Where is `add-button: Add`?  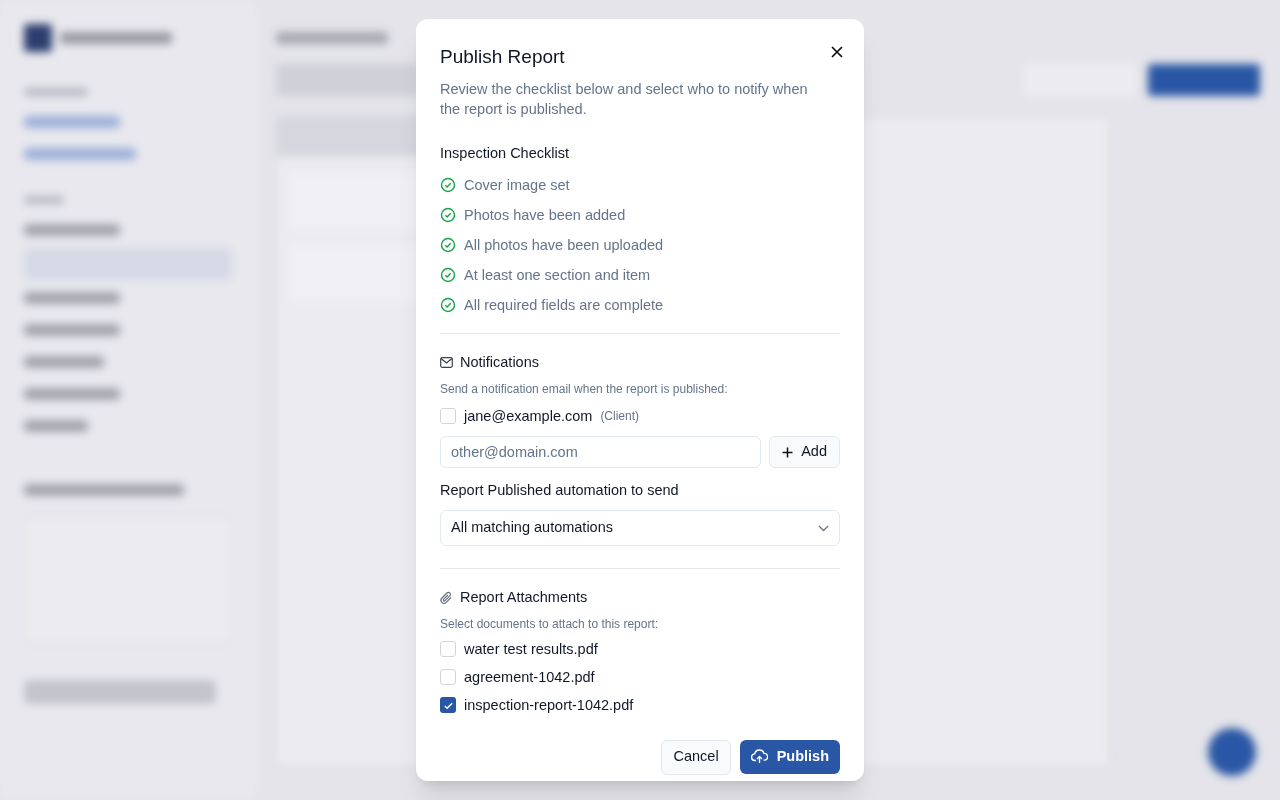
add-button: Add is located at coordinates (804, 452).